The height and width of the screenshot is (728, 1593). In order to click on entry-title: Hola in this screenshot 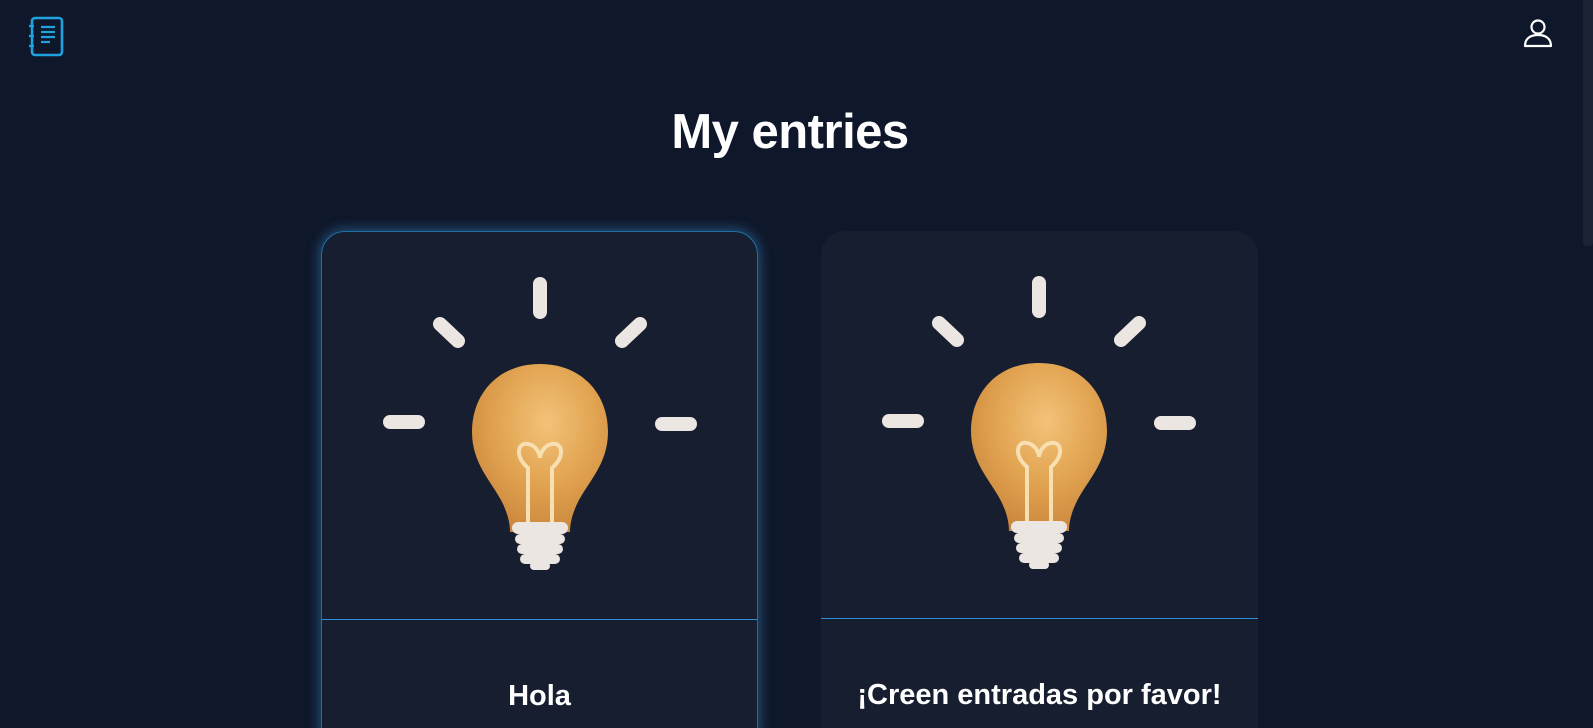, I will do `click(539, 696)`.